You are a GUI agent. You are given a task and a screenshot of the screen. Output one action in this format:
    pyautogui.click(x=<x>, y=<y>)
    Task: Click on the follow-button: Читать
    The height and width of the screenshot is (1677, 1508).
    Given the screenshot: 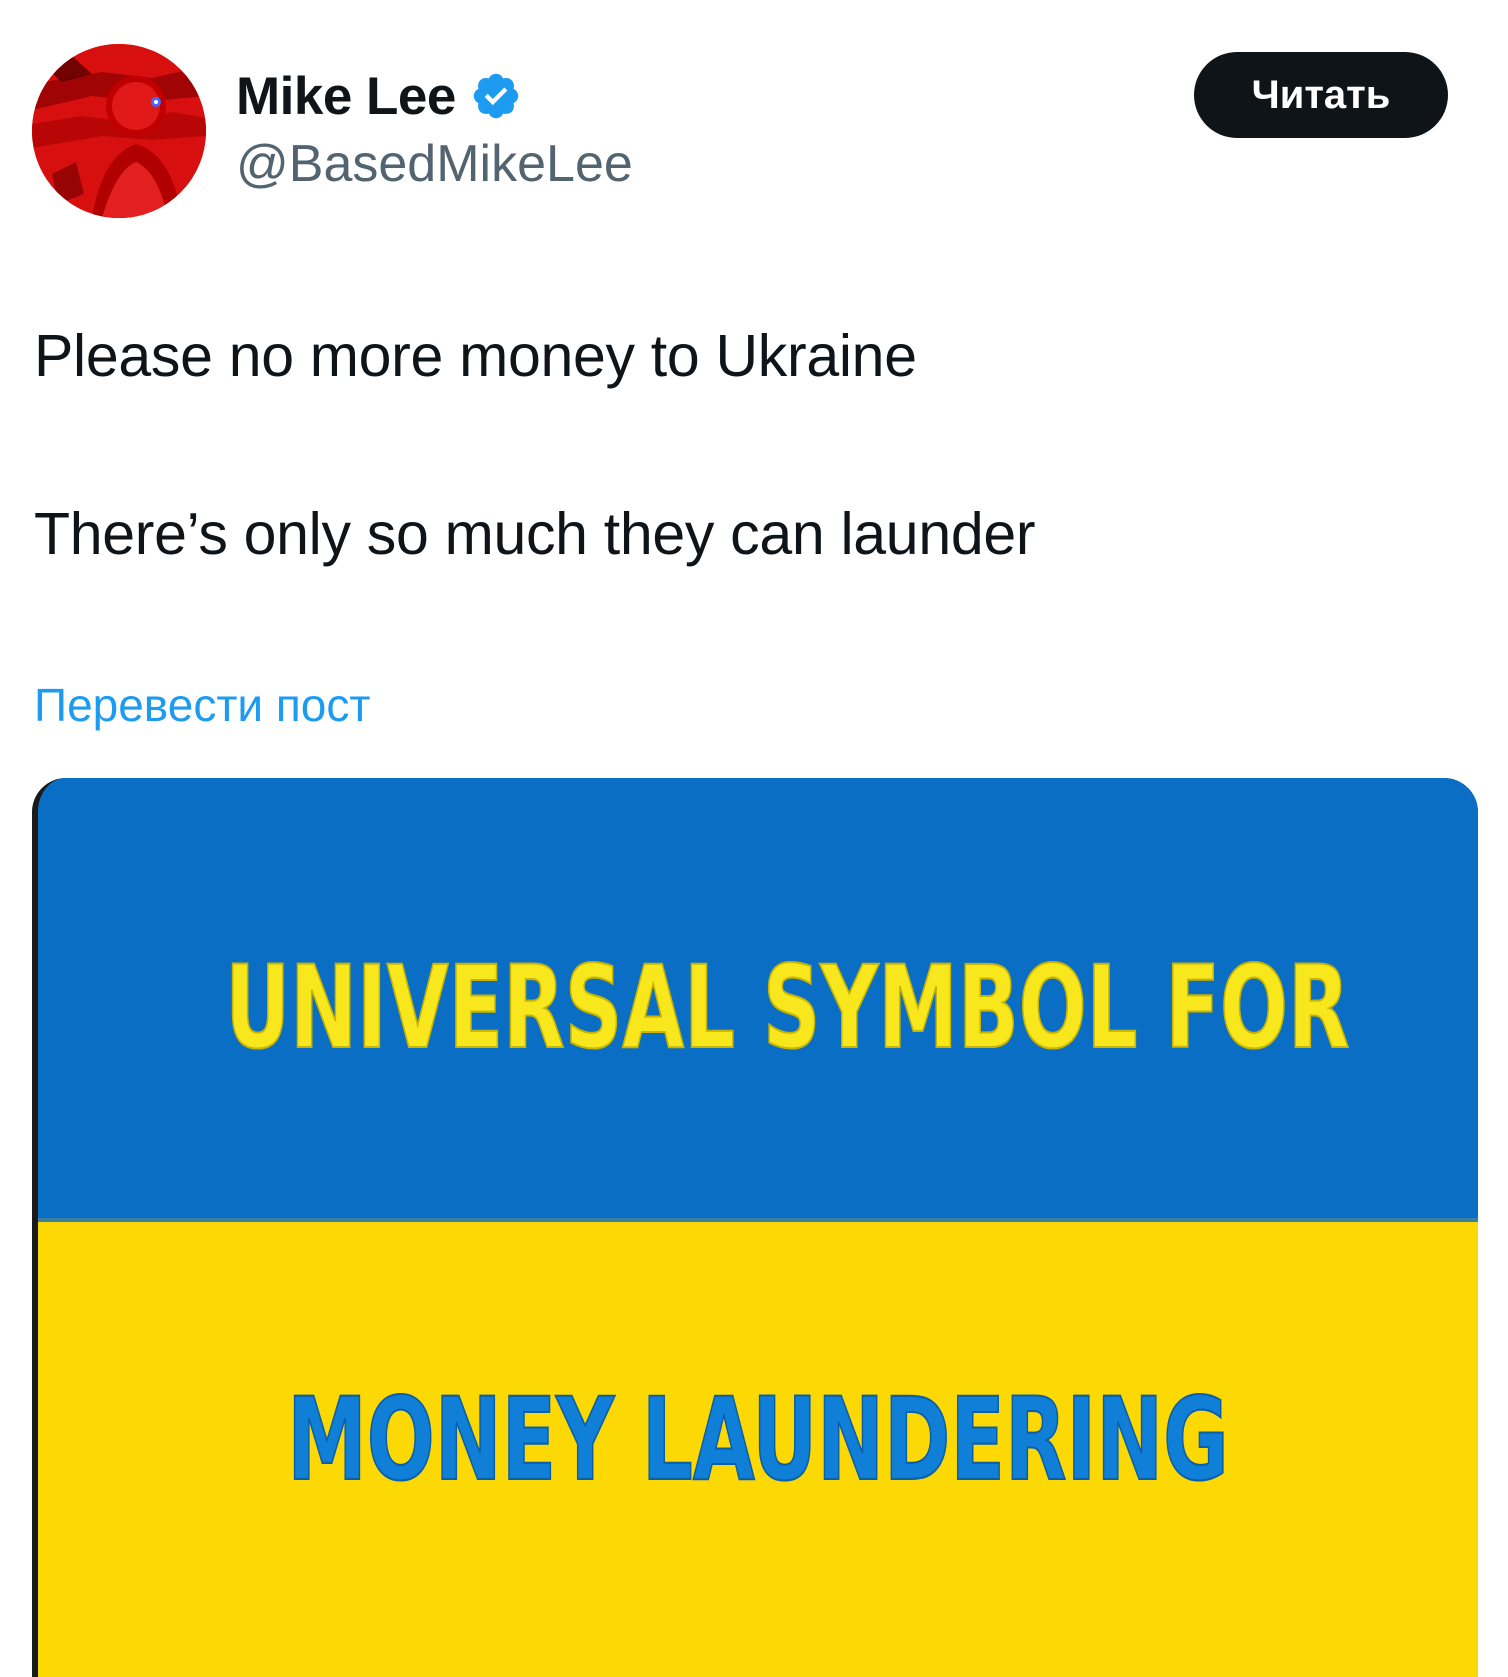 What is the action you would take?
    pyautogui.click(x=1321, y=95)
    